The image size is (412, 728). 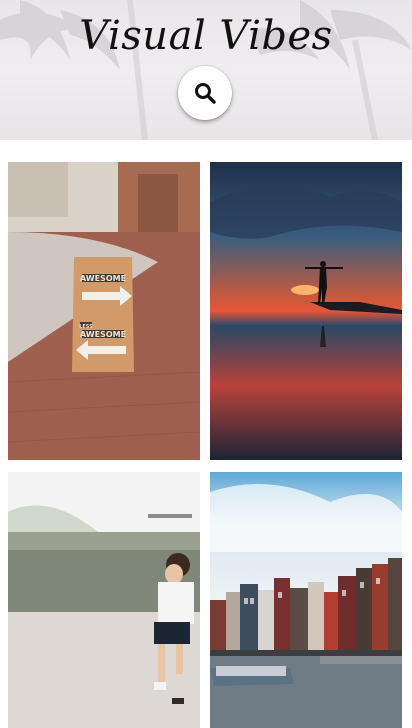 I want to click on sign-text-1: AWESOME, so click(x=103, y=278).